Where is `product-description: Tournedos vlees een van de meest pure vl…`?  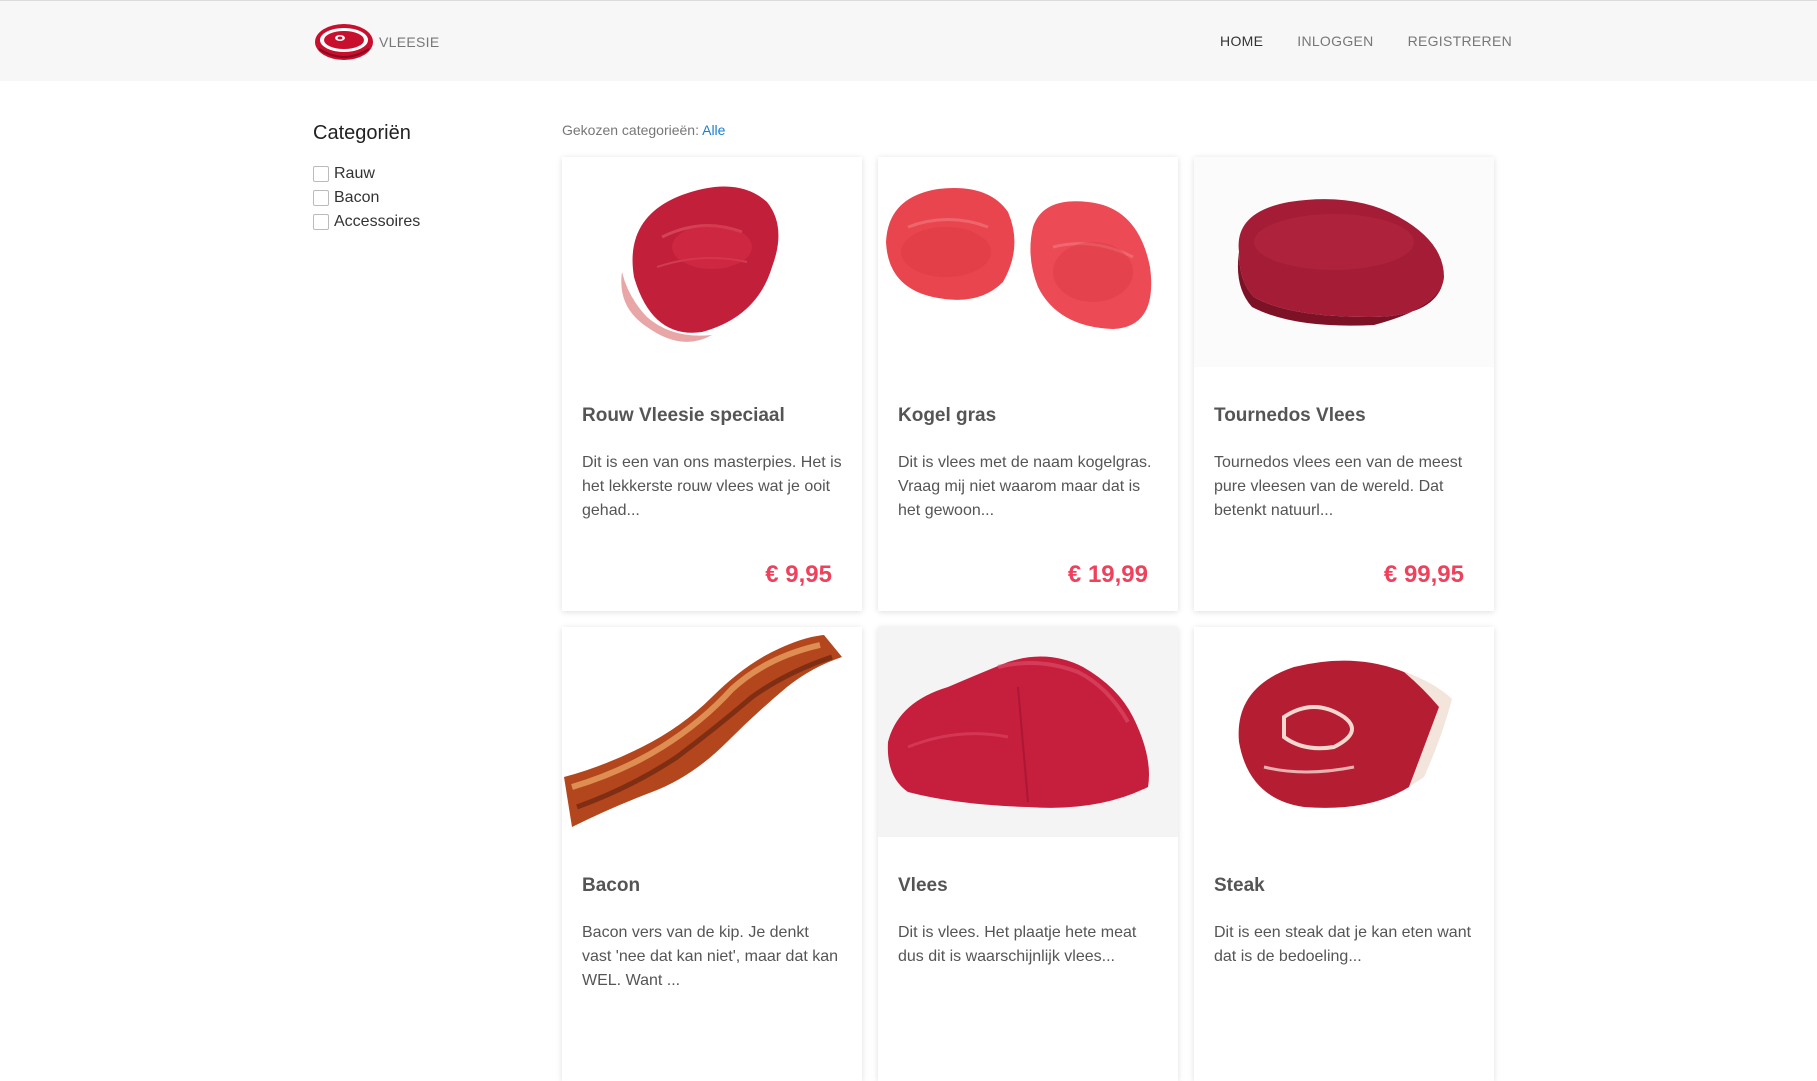
product-description: Tournedos vlees een van de meest pure vl… is located at coordinates (1338, 486).